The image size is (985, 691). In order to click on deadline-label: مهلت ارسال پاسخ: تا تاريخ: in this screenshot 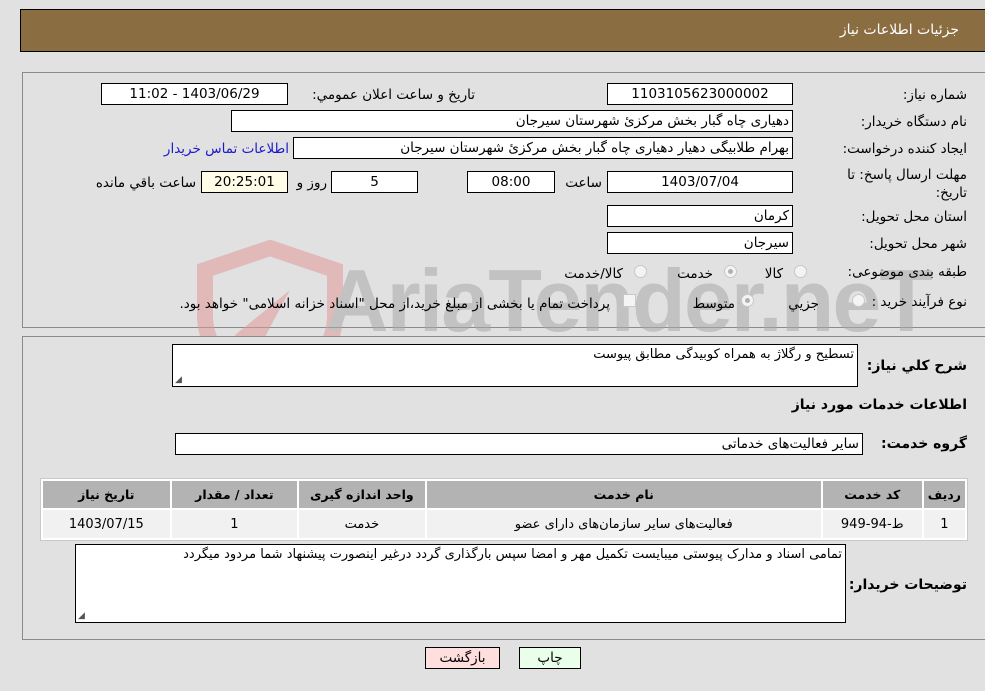, I will do `click(907, 184)`.